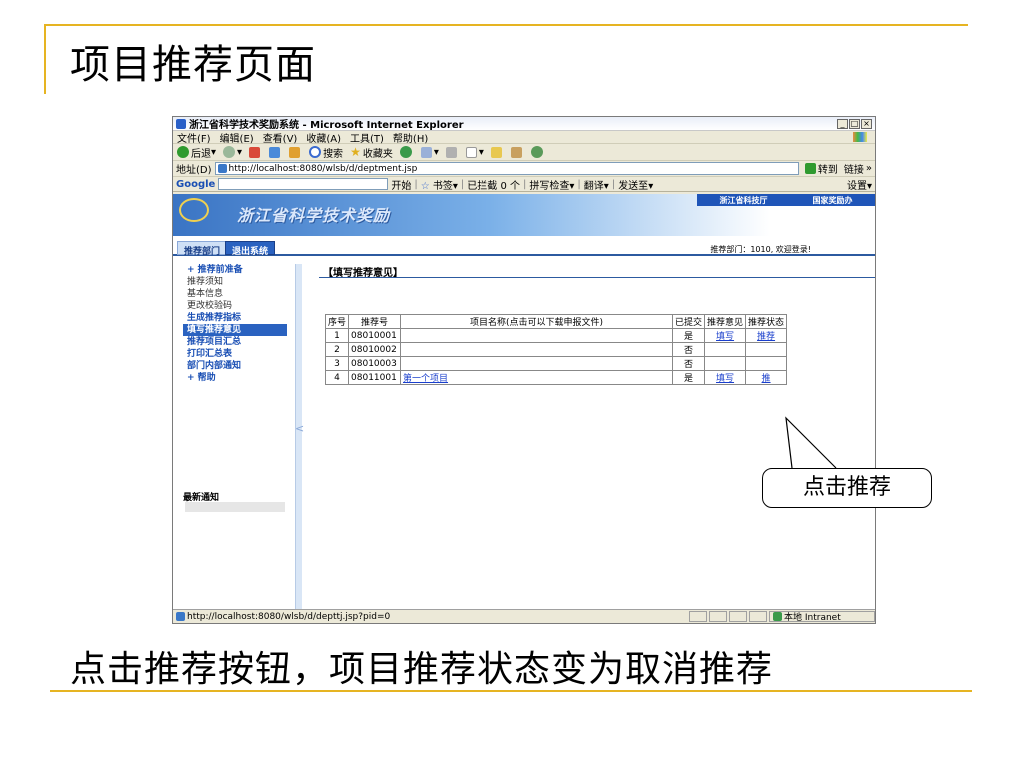  What do you see at coordinates (847, 488) in the screenshot?
I see `callout-box: 点击推荐` at bounding box center [847, 488].